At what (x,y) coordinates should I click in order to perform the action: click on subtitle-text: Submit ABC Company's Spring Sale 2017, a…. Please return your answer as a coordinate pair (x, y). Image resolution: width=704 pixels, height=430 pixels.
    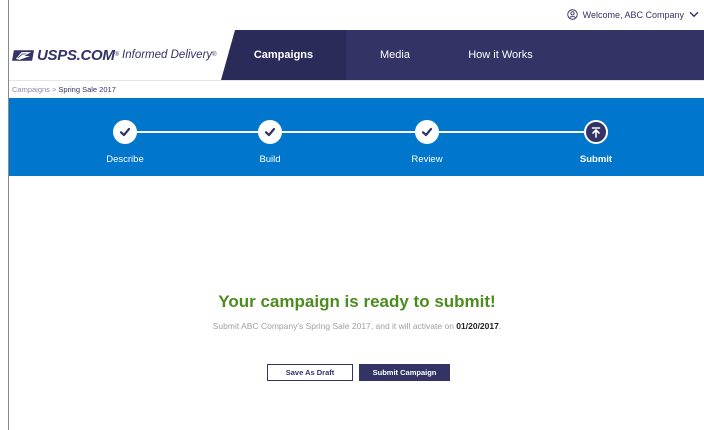
    Looking at the image, I should click on (334, 326).